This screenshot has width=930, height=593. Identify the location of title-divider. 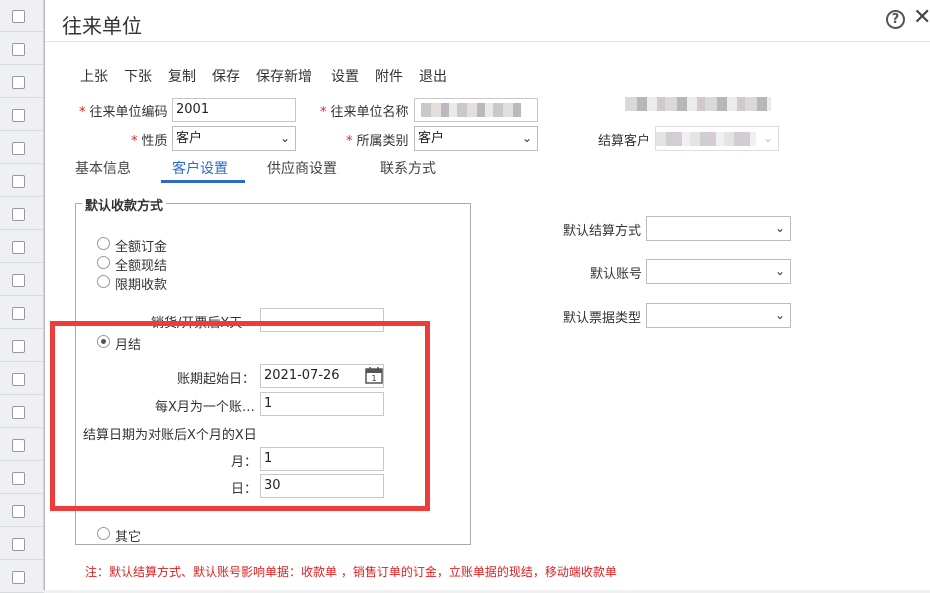
(487, 41).